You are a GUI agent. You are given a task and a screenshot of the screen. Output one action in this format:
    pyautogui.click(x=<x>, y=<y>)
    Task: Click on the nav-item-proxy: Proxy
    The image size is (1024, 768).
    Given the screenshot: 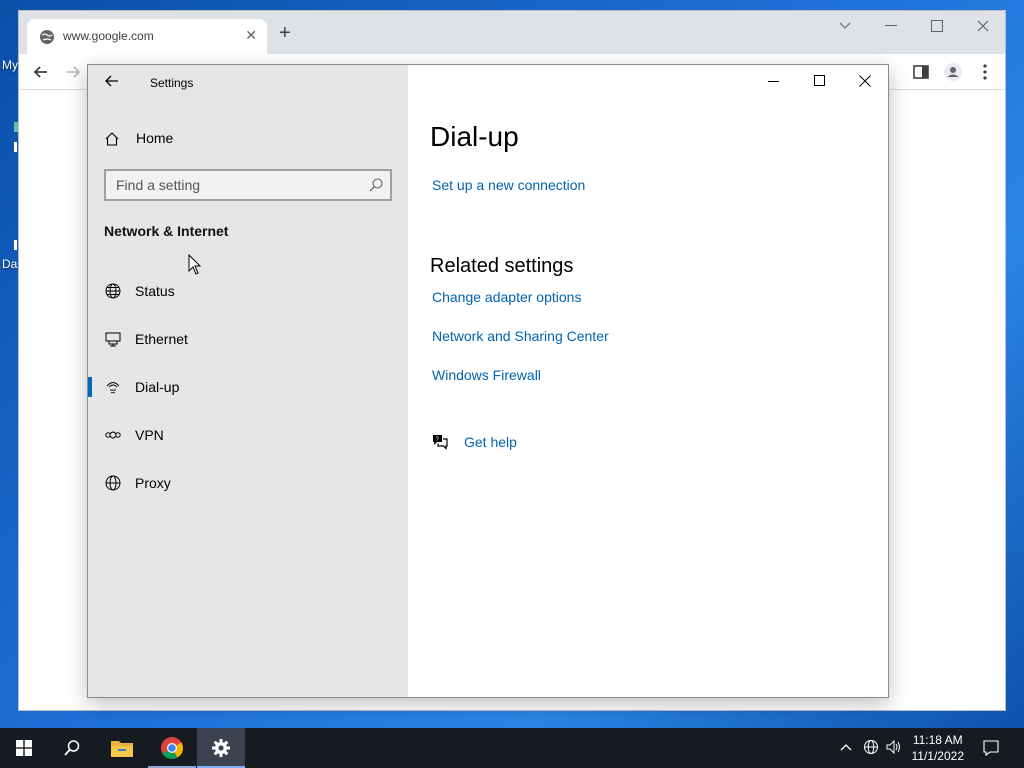 What is the action you would take?
    pyautogui.click(x=248, y=483)
    